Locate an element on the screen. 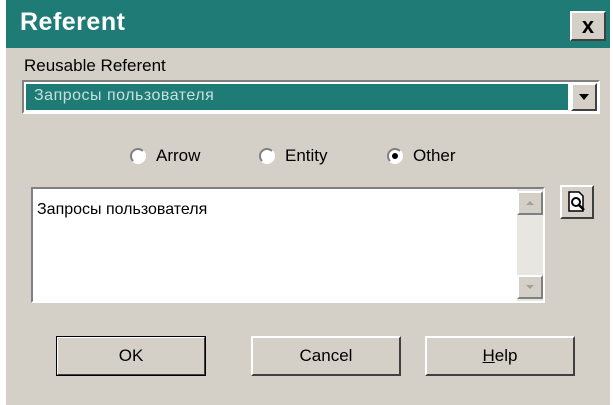  scroll-down-button is located at coordinates (530, 287).